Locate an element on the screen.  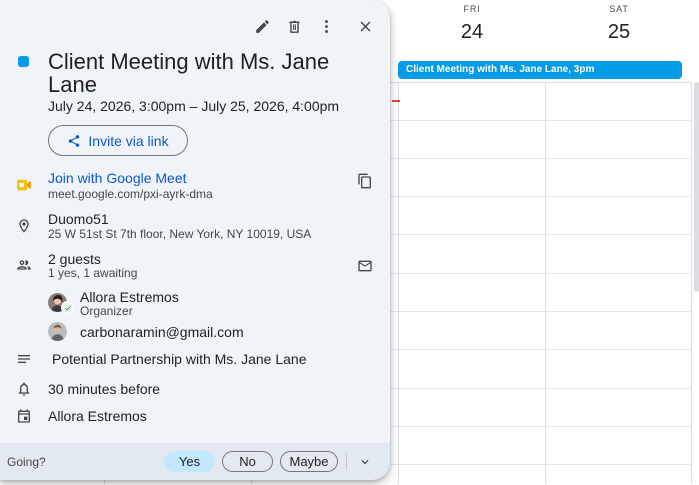
rsvp-options-button is located at coordinates (365, 462).